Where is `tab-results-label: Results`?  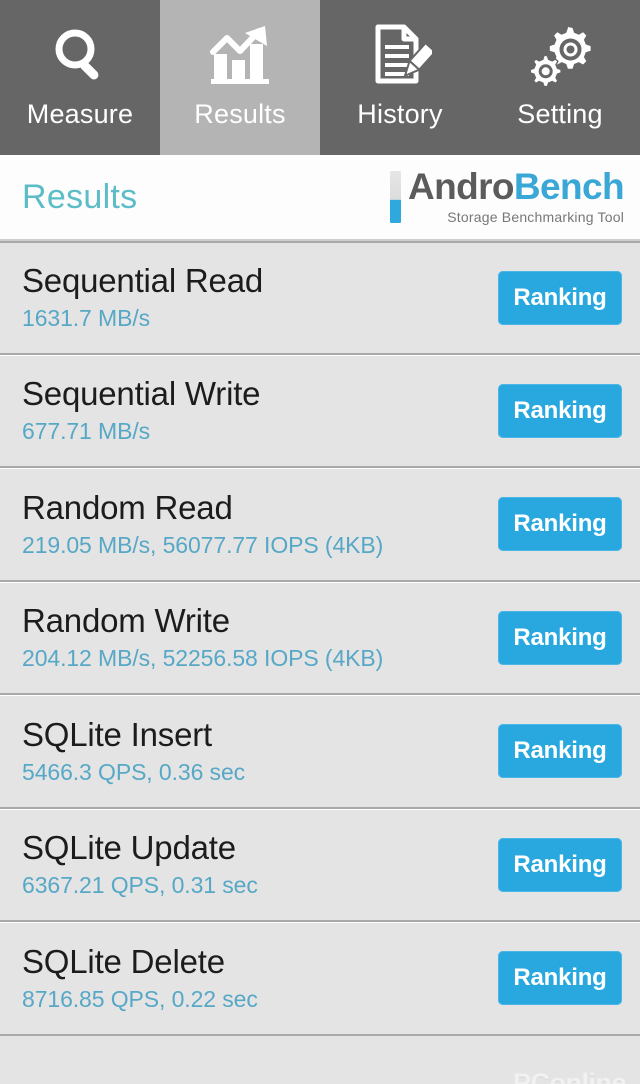 tab-results-label: Results is located at coordinates (240, 114).